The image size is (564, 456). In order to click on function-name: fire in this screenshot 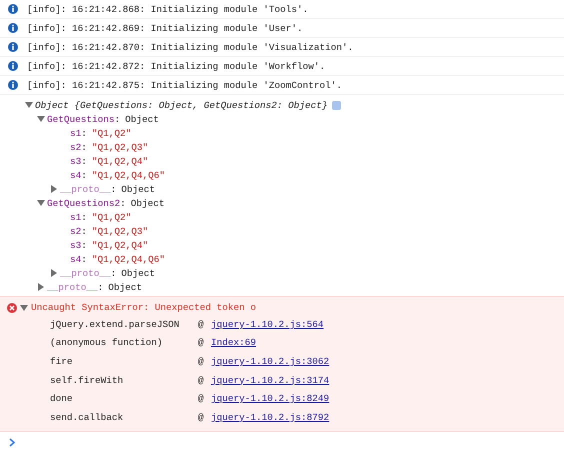, I will do `click(62, 361)`.